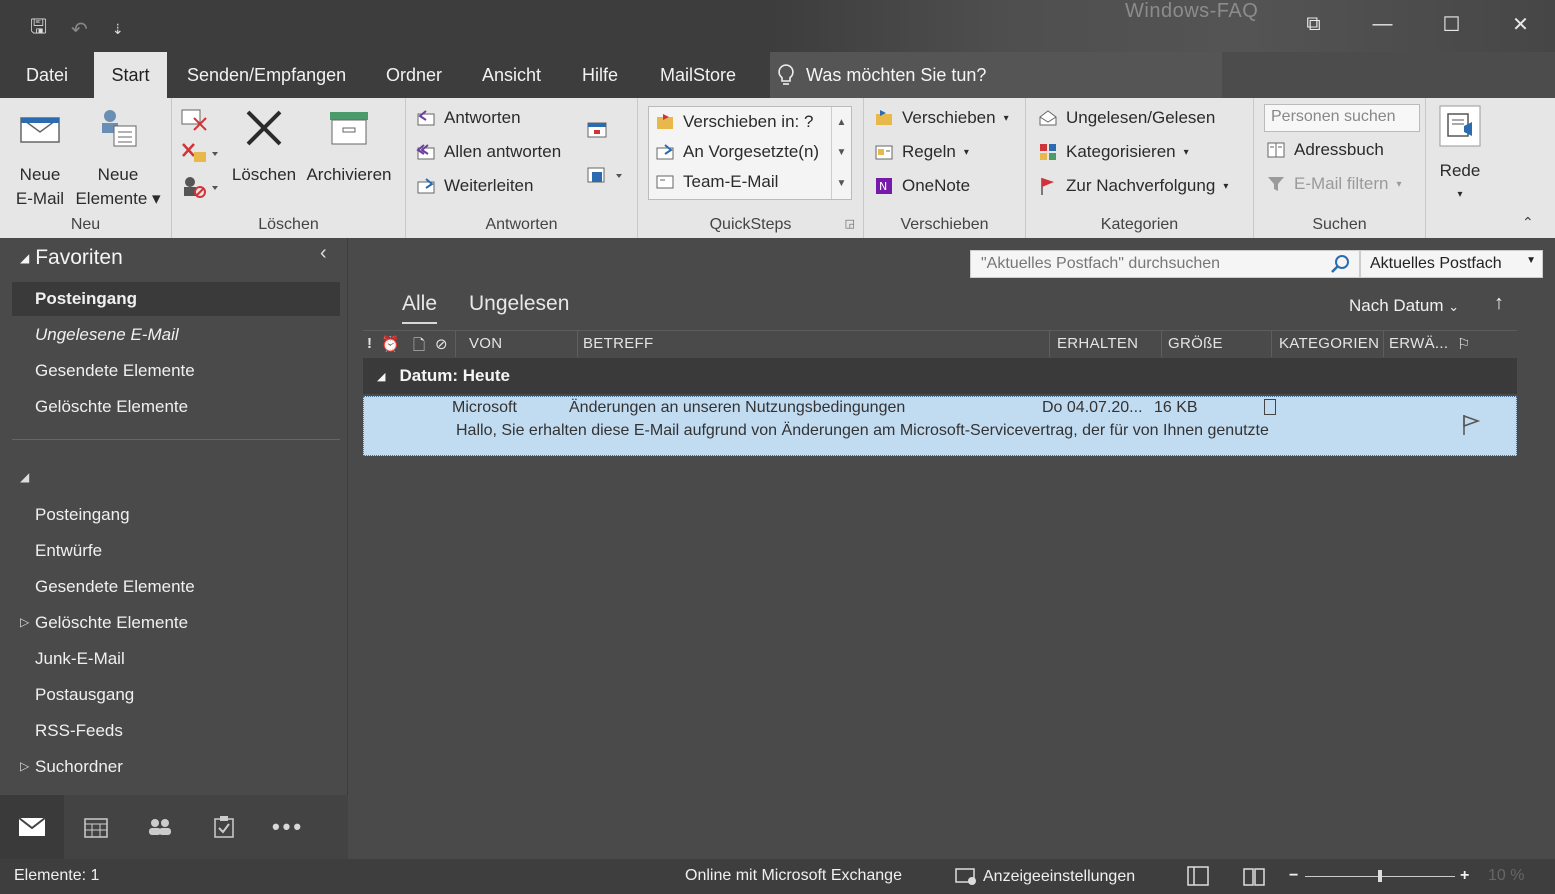 This screenshot has height=894, width=1555. Describe the element at coordinates (118, 158) in the screenshot. I see `new-items-button: Neue Elemente ▾` at that location.